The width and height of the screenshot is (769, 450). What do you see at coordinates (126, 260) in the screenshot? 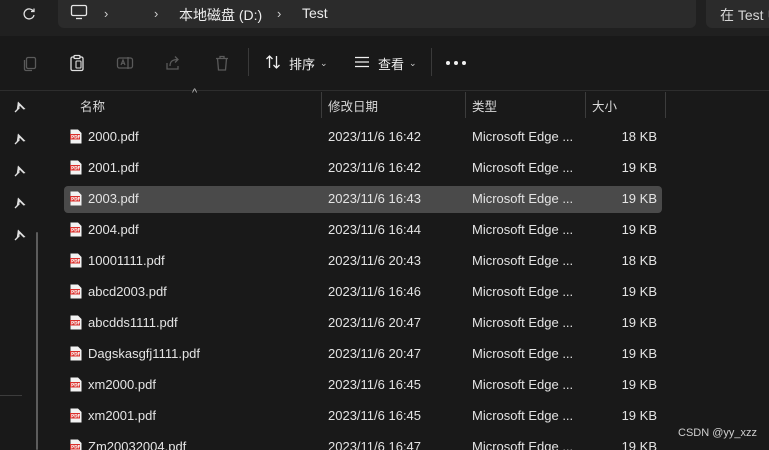
I see `file-name: 10001111.pdf` at bounding box center [126, 260].